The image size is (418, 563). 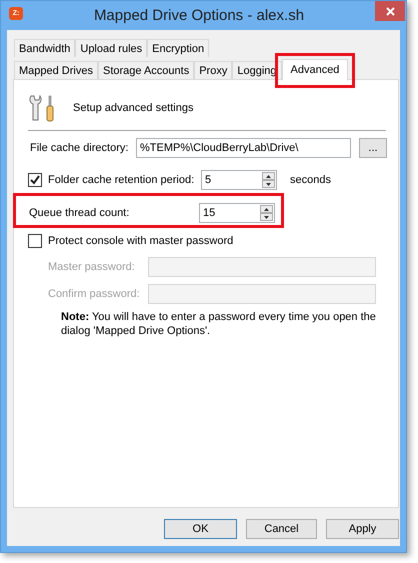 I want to click on note-text: Note: You will have to enter a password every time you open the dialog 'Mapped Drive Options'., so click(x=219, y=324).